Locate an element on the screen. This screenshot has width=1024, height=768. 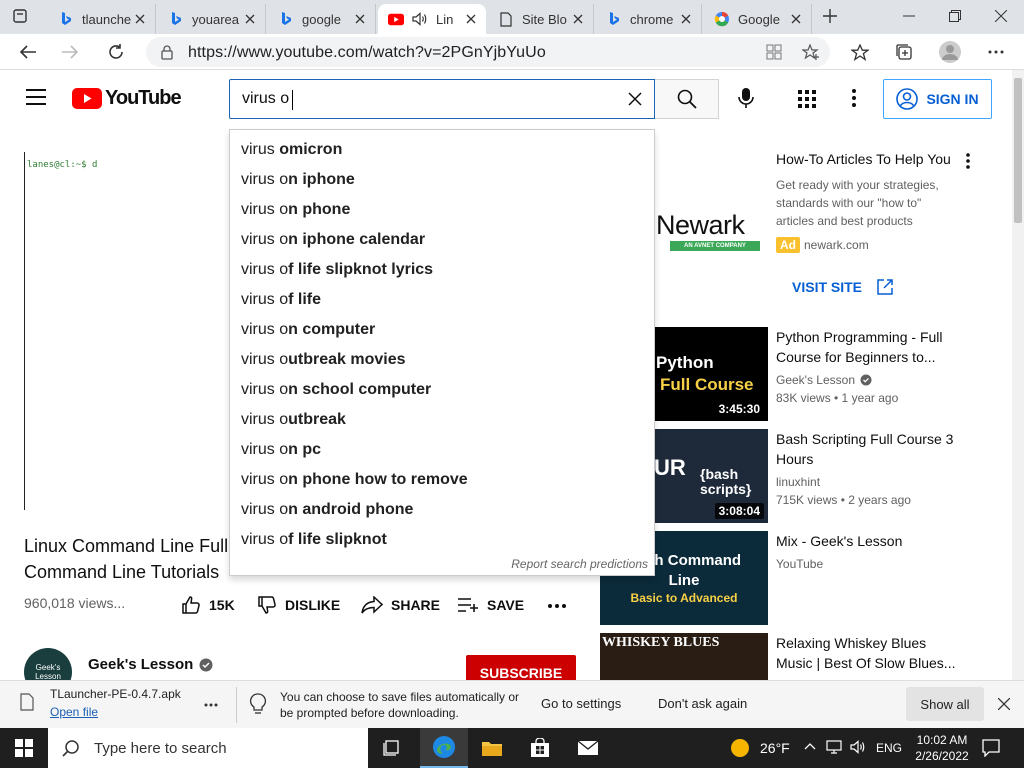
go-to-settings-button: Go to settings is located at coordinates (581, 703).